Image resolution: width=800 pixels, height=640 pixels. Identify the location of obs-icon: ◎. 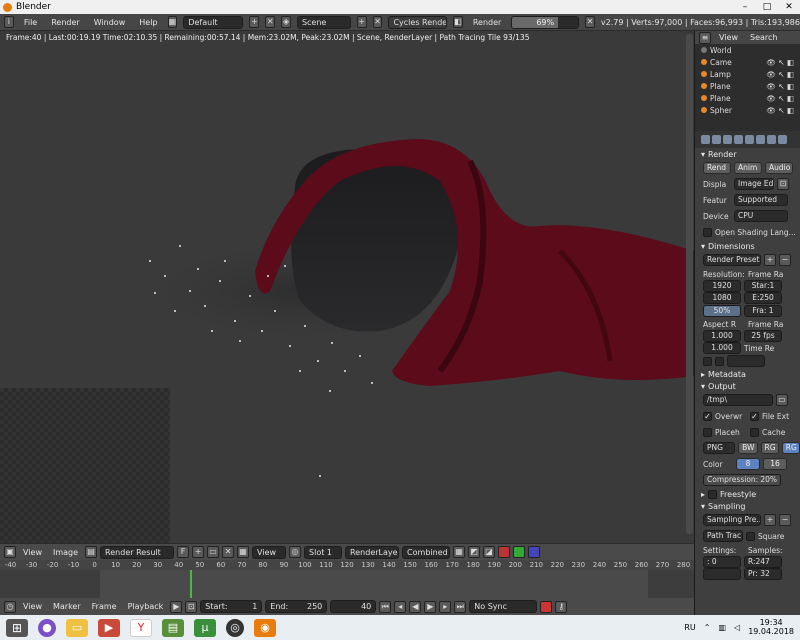
(235, 627).